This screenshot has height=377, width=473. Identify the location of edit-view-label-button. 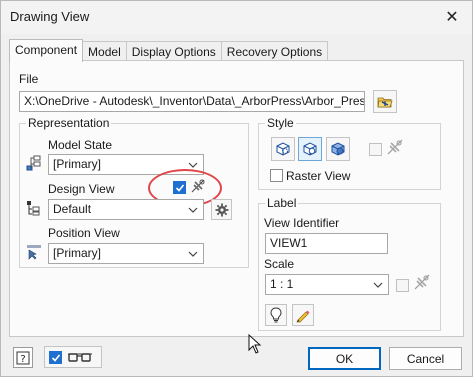
(303, 315).